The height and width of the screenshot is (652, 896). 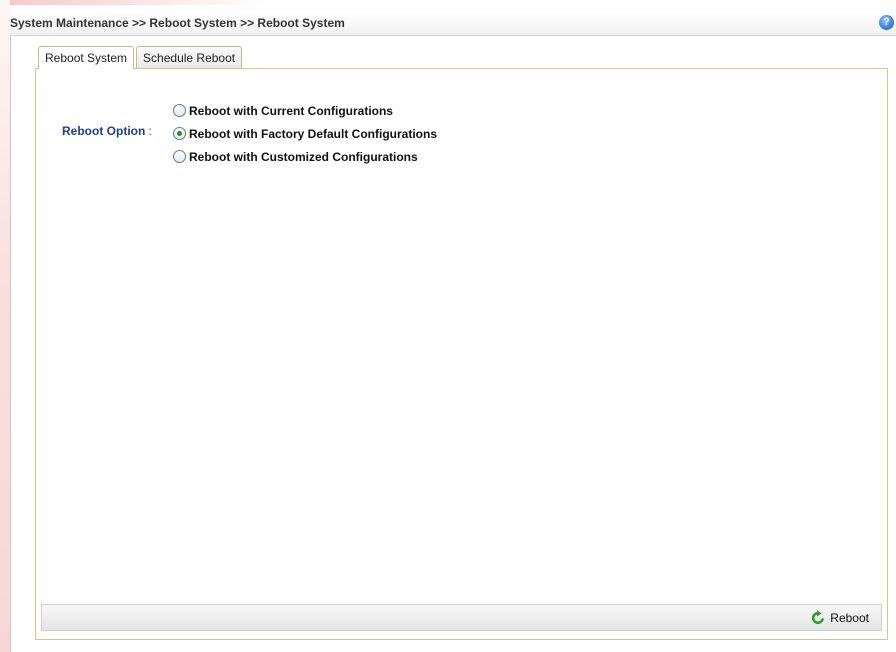 I want to click on footer-action-bar: Reboot, so click(x=461, y=617).